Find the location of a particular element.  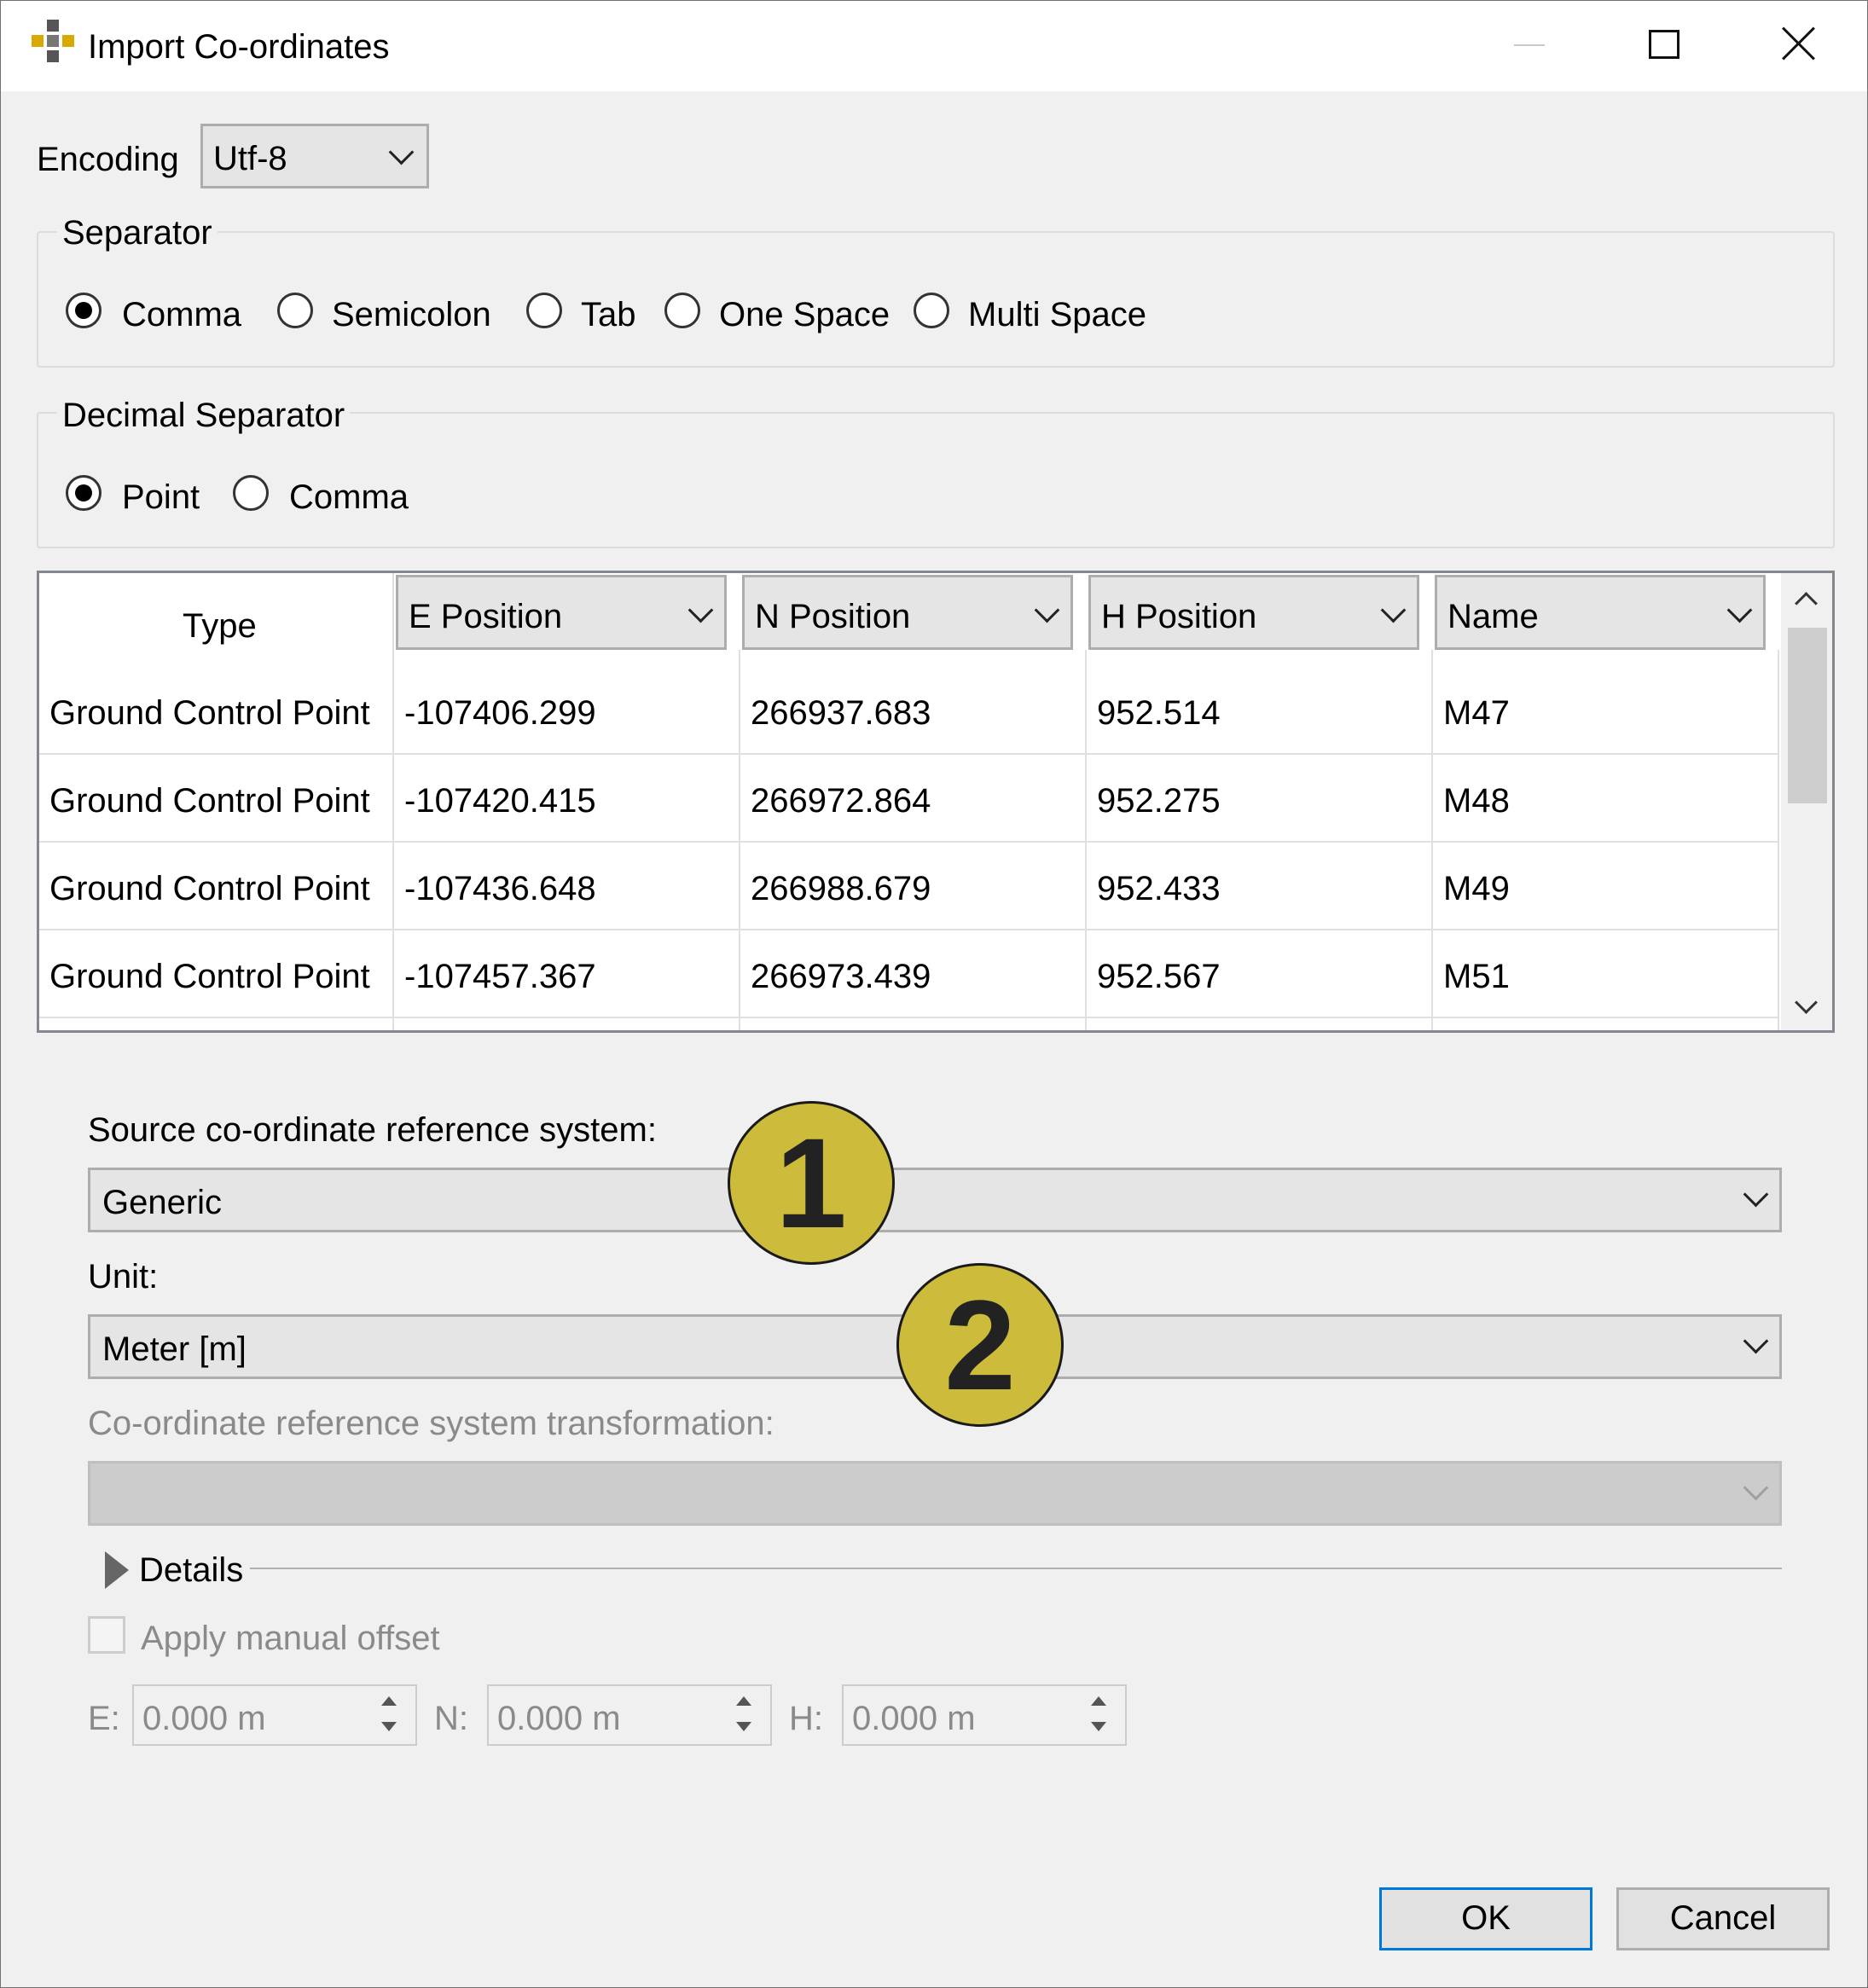

column-header-type: Type is located at coordinates (220, 626).